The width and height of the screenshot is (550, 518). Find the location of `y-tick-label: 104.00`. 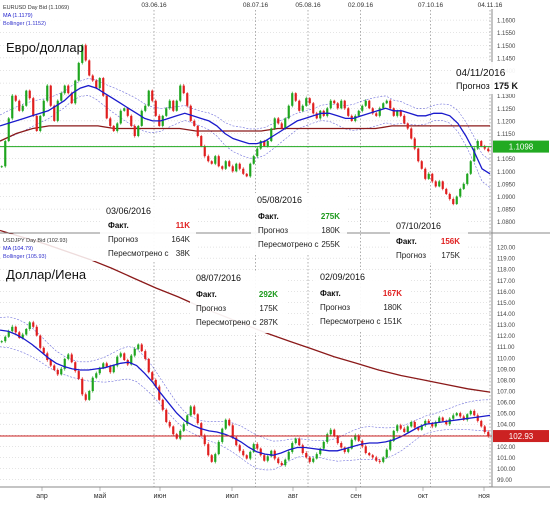

y-tick-label: 104.00 is located at coordinates (506, 426).